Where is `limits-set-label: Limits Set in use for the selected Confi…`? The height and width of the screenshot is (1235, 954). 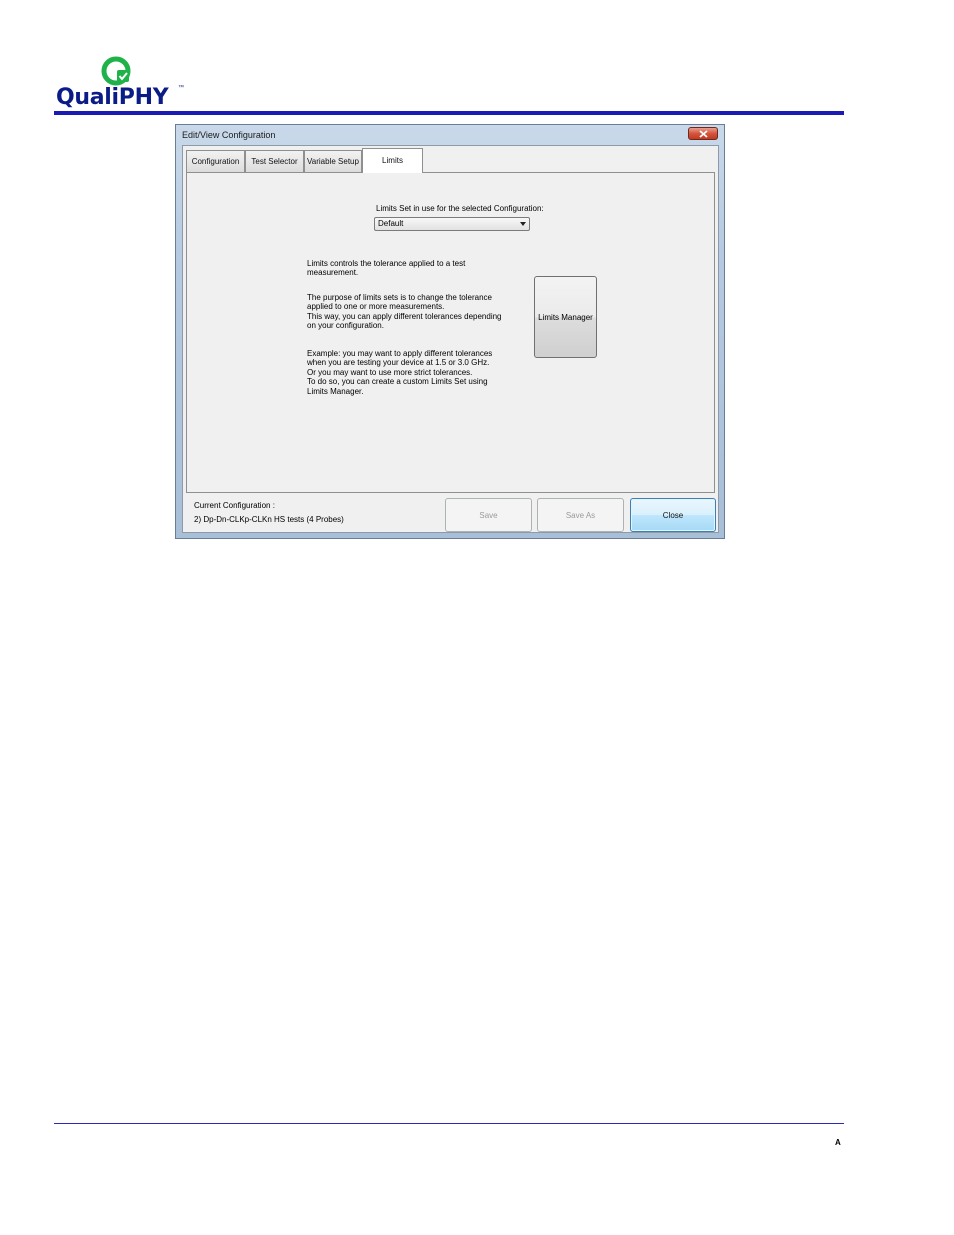 limits-set-label: Limits Set in use for the selected Confi… is located at coordinates (460, 208).